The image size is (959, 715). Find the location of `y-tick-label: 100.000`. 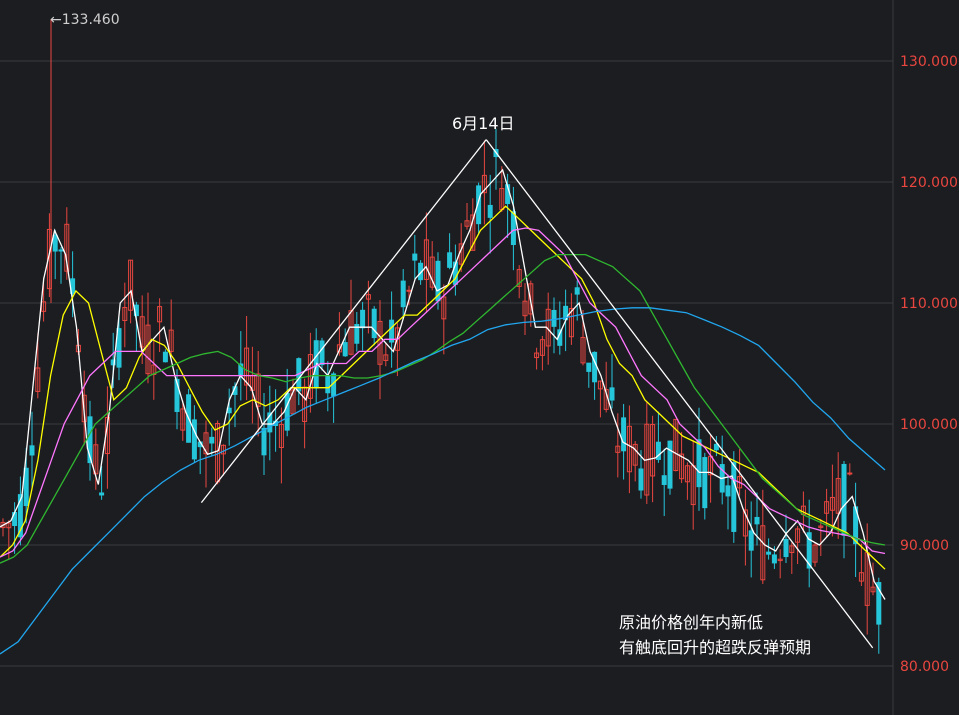

y-tick-label: 100.000 is located at coordinates (929, 425).